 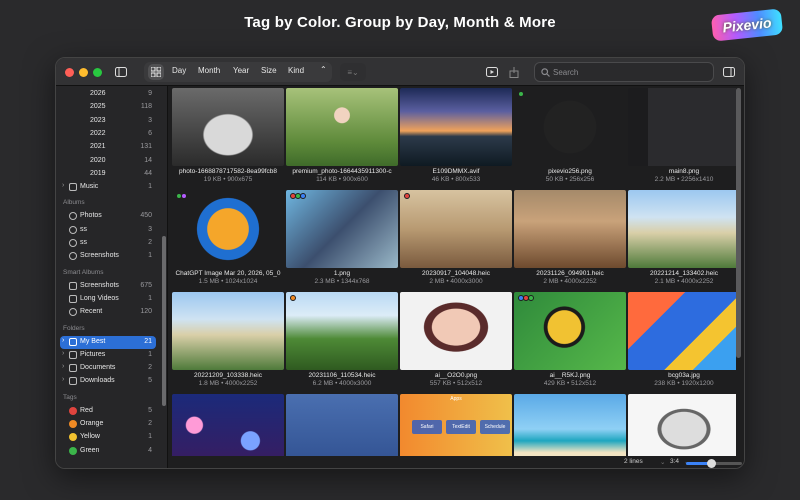 I want to click on bokeh-thumbnail, so click(x=228, y=426).